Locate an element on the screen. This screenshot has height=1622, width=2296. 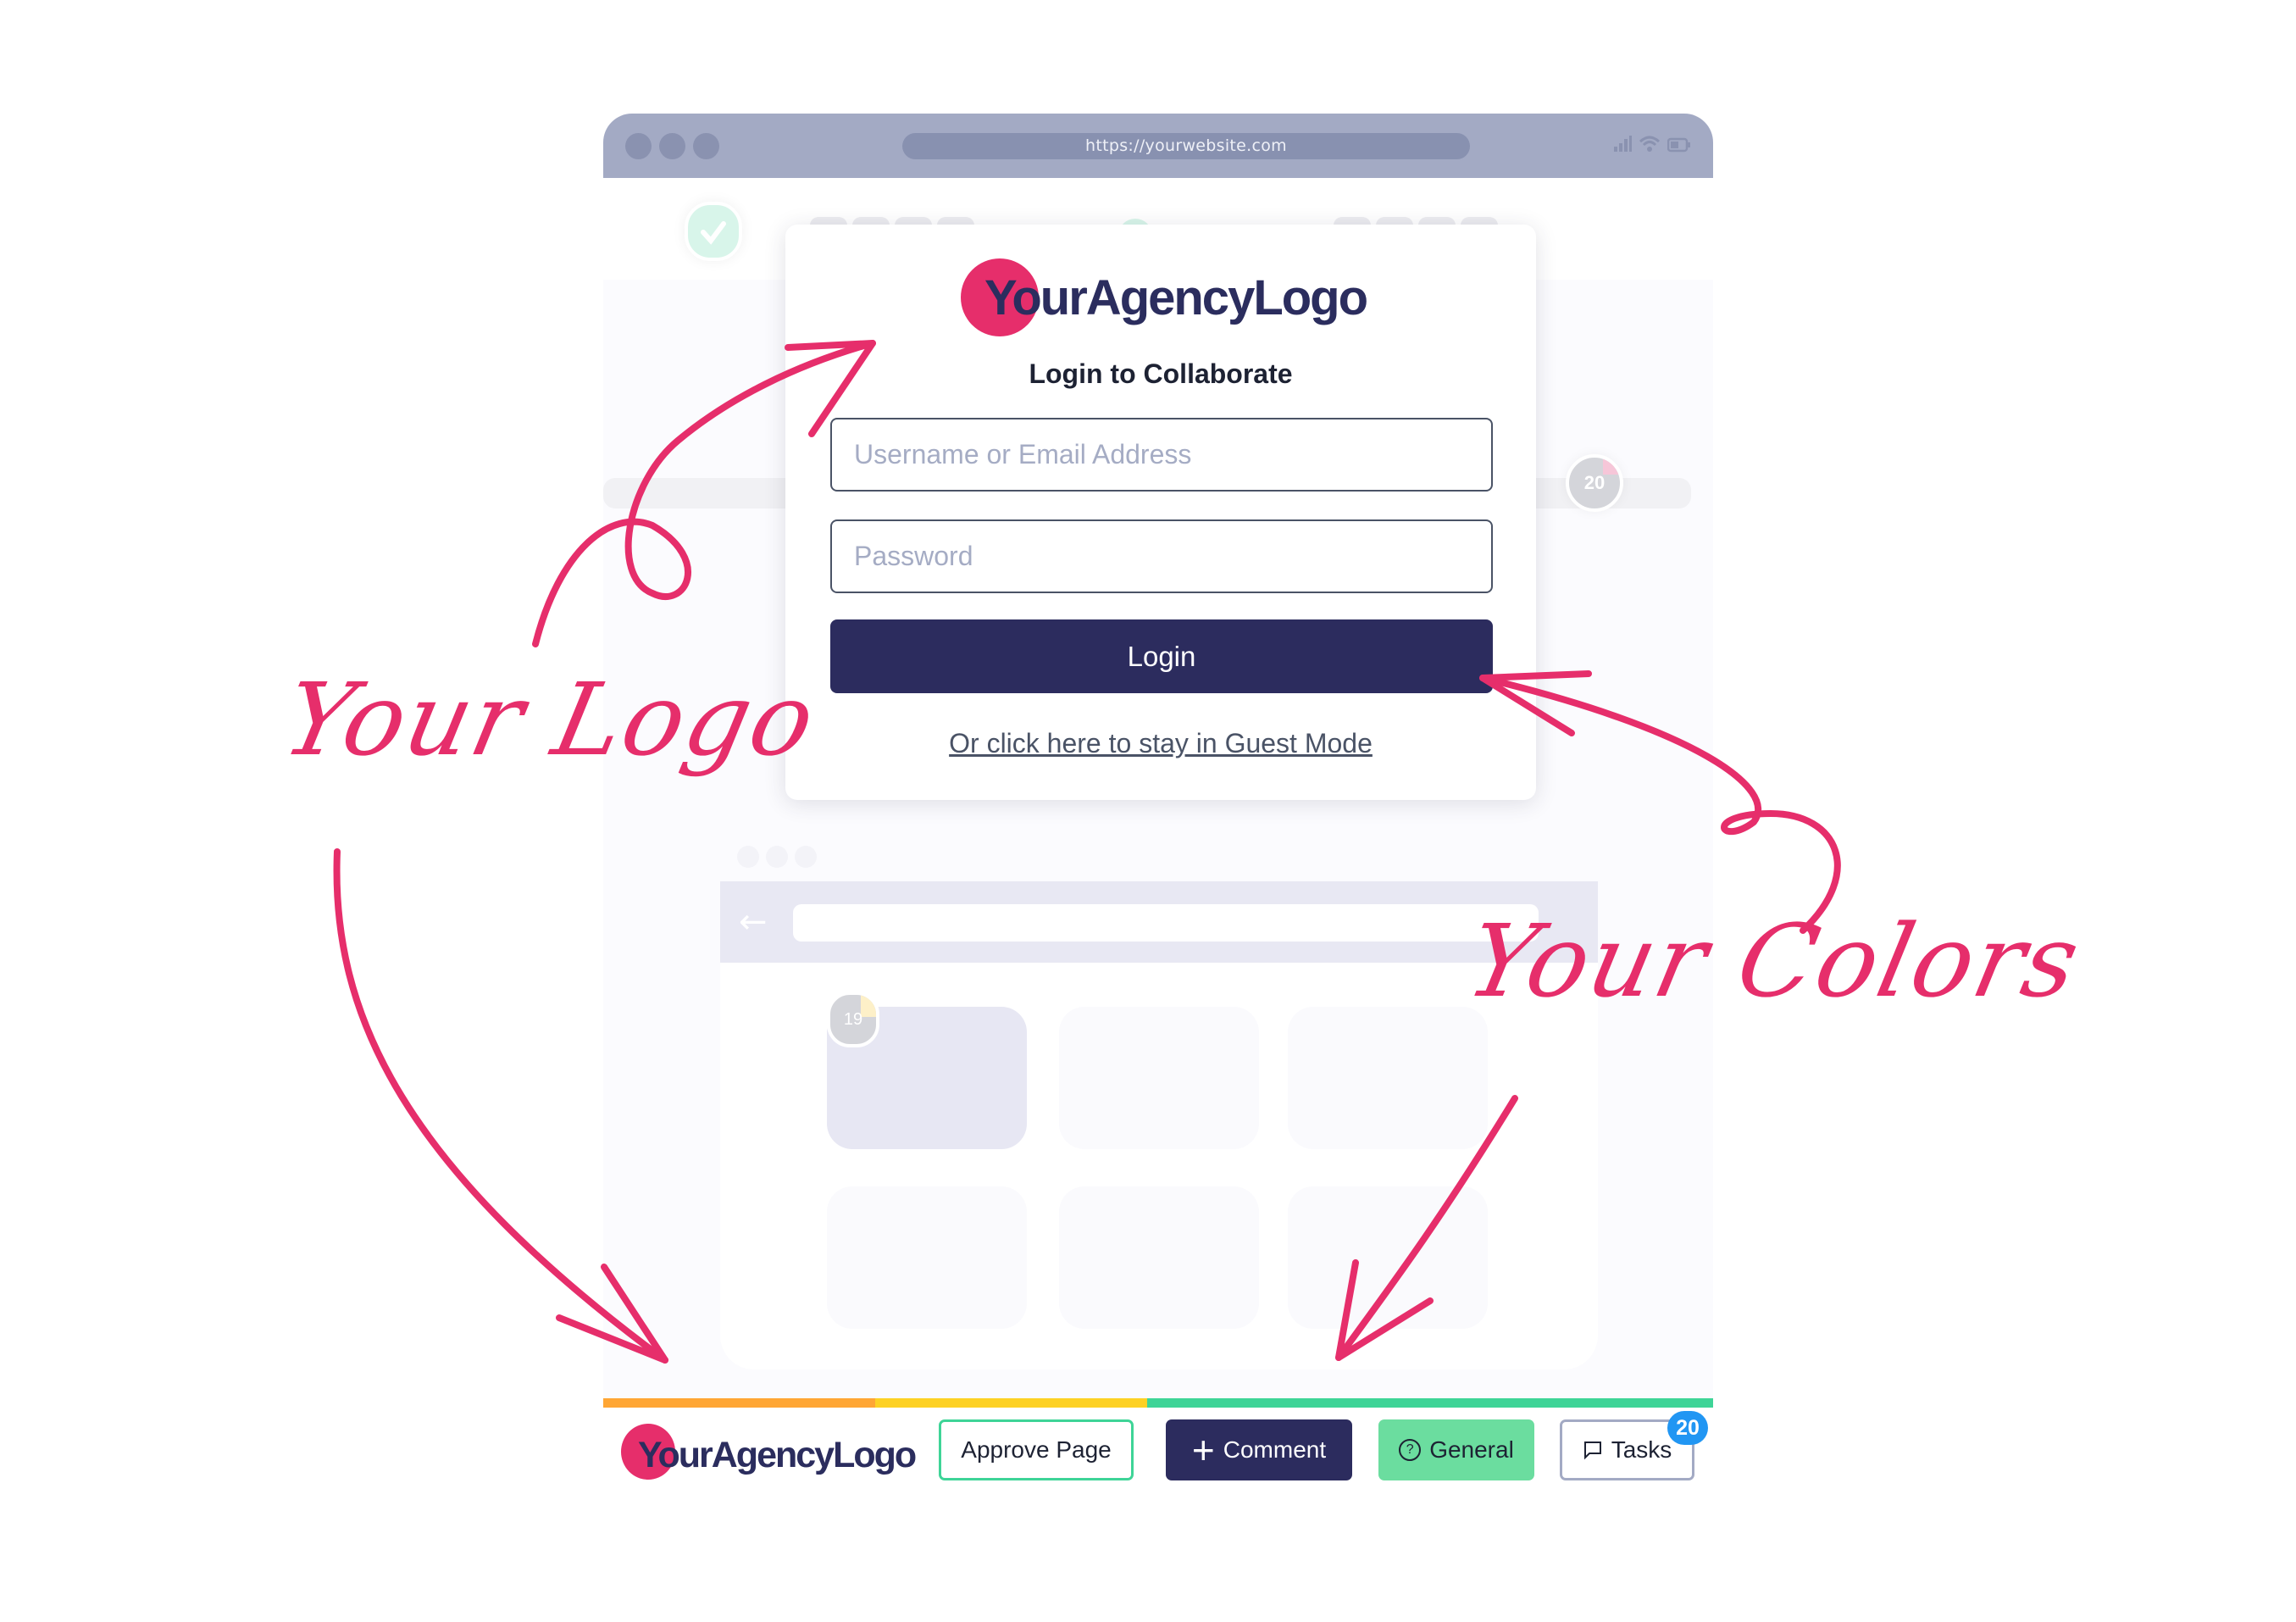
status-icons is located at coordinates (1652, 145).